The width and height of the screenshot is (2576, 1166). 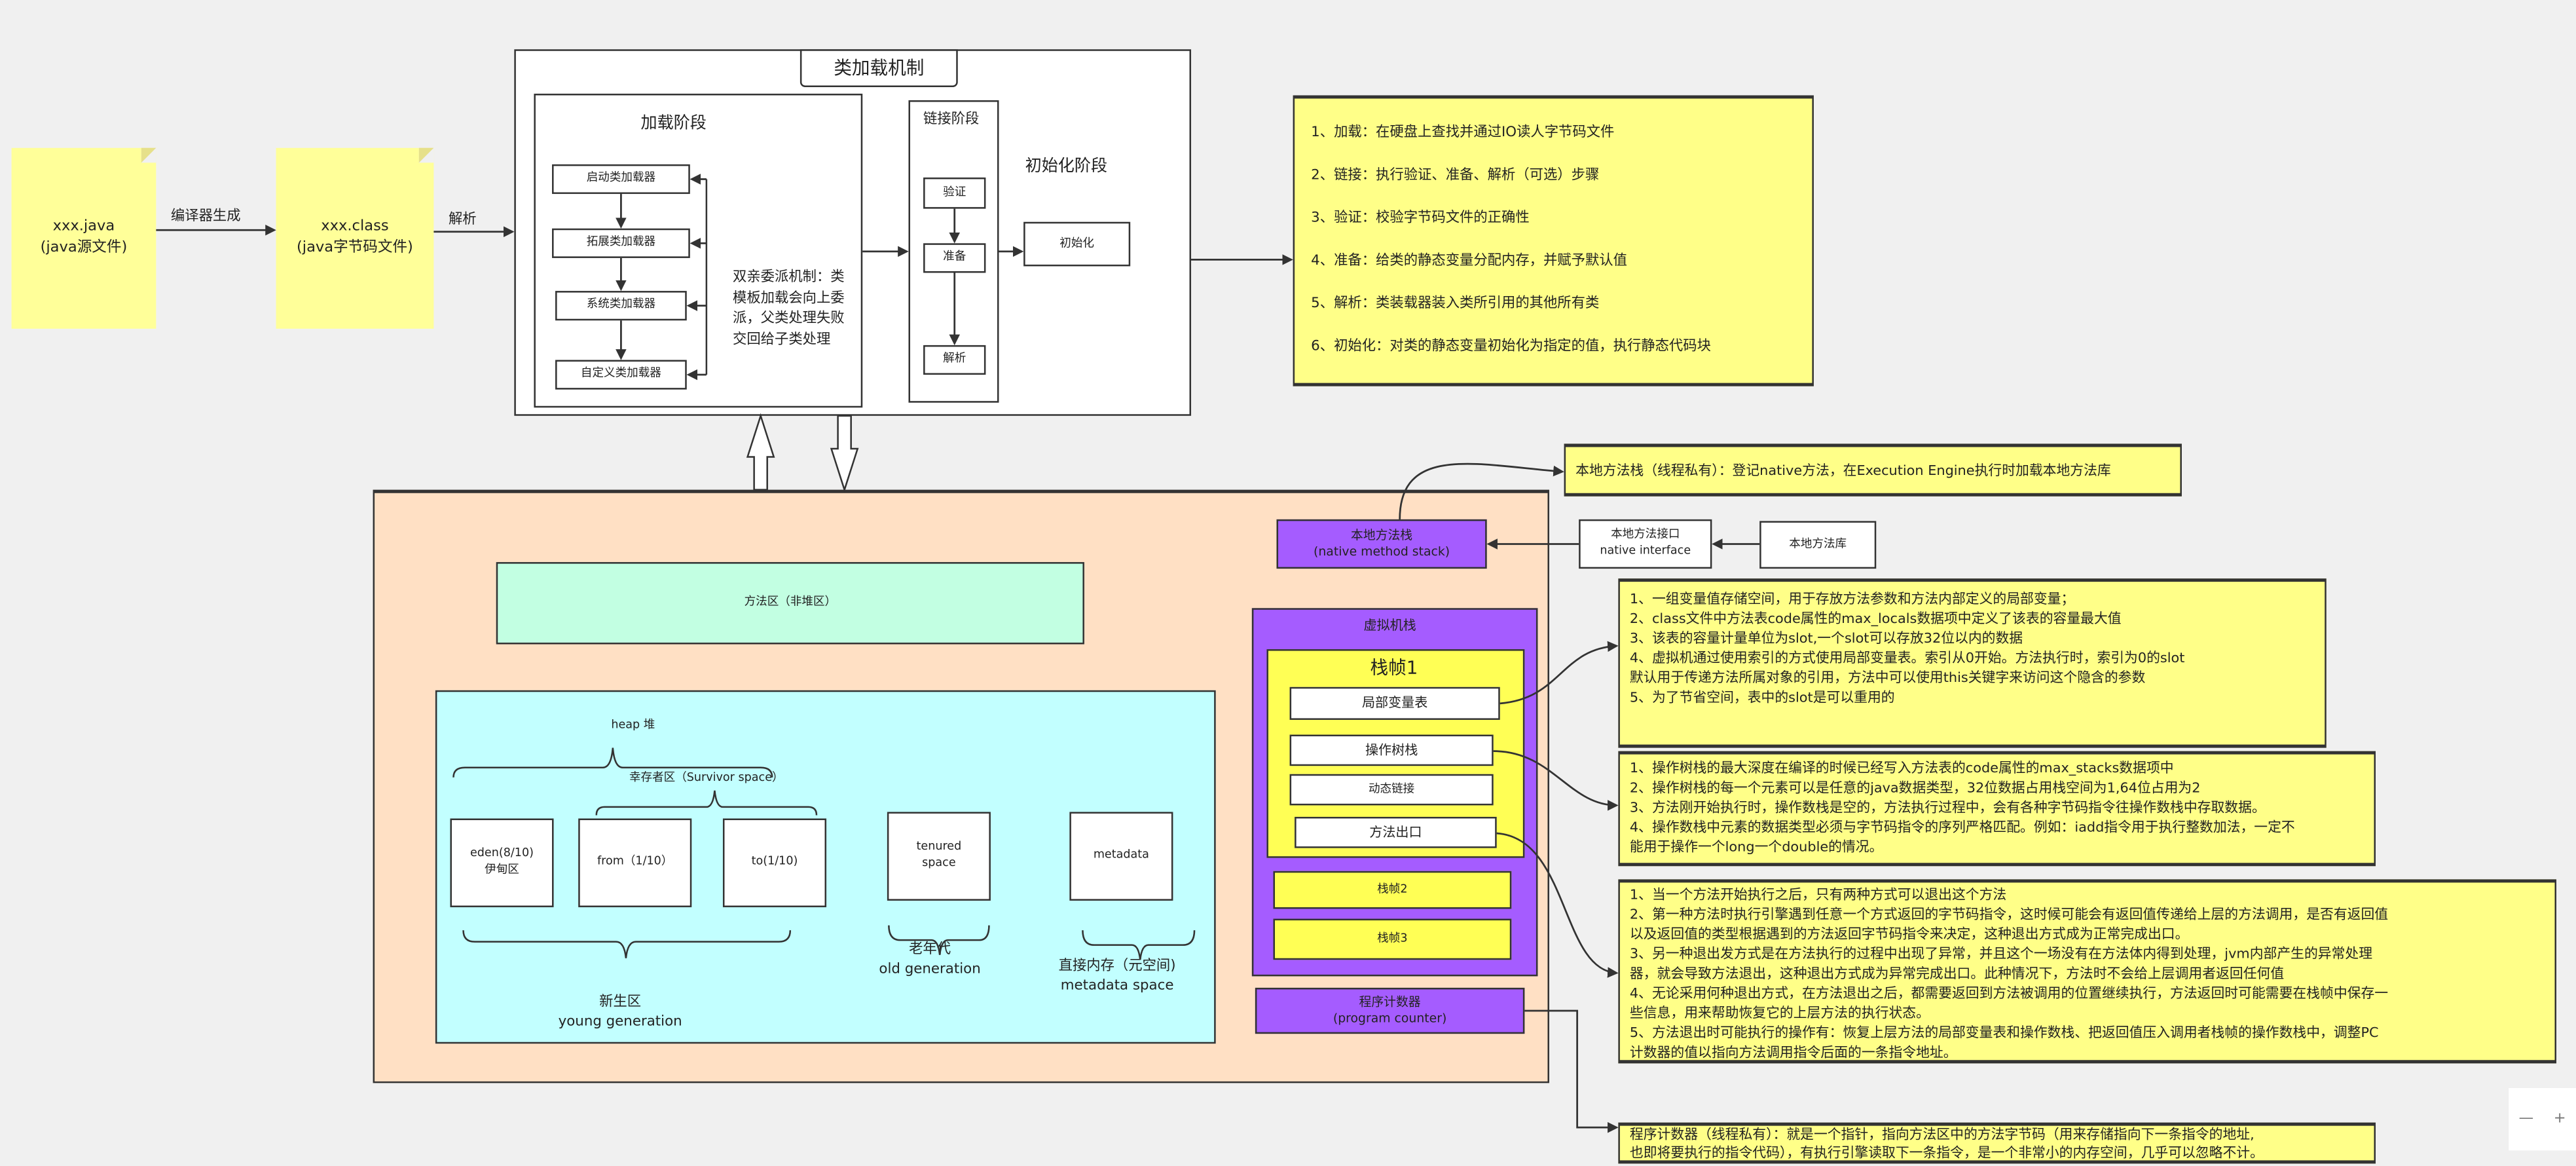 What do you see at coordinates (845, 454) in the screenshot?
I see `hollow-down-arrow` at bounding box center [845, 454].